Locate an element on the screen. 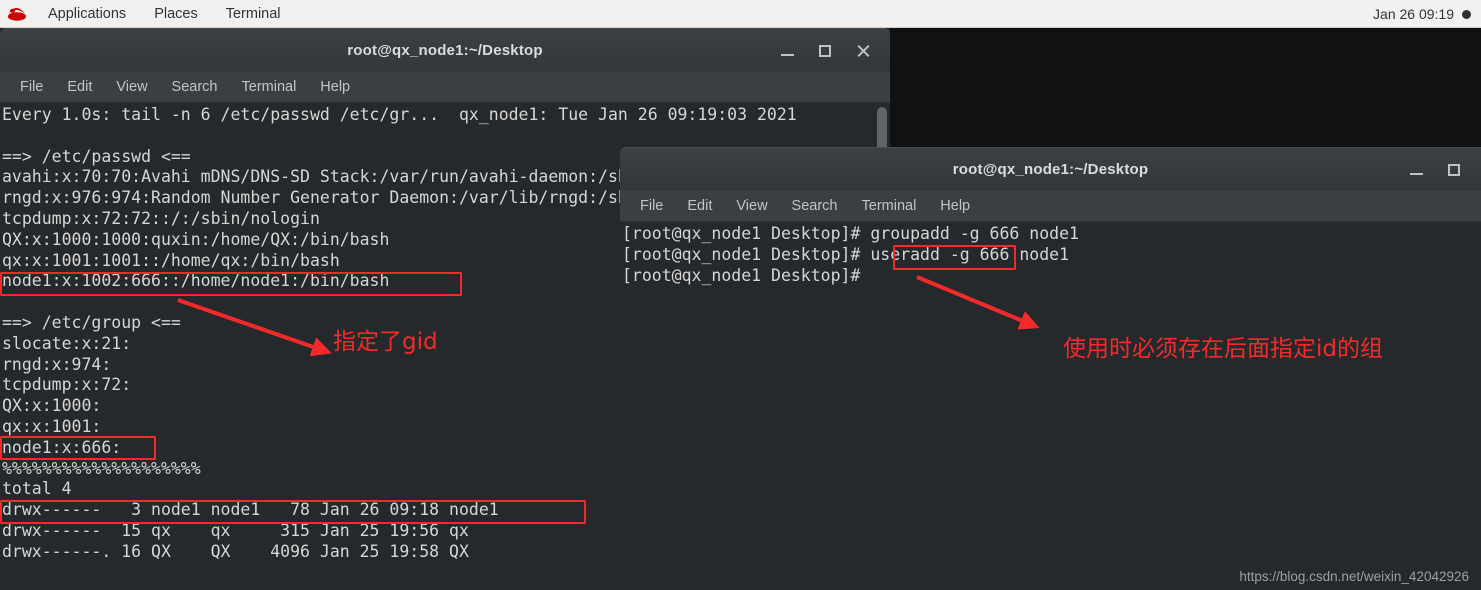 This screenshot has height=590, width=1481. watermark-url: https://blog.csdn.net/weixin_42042926 is located at coordinates (1354, 576).